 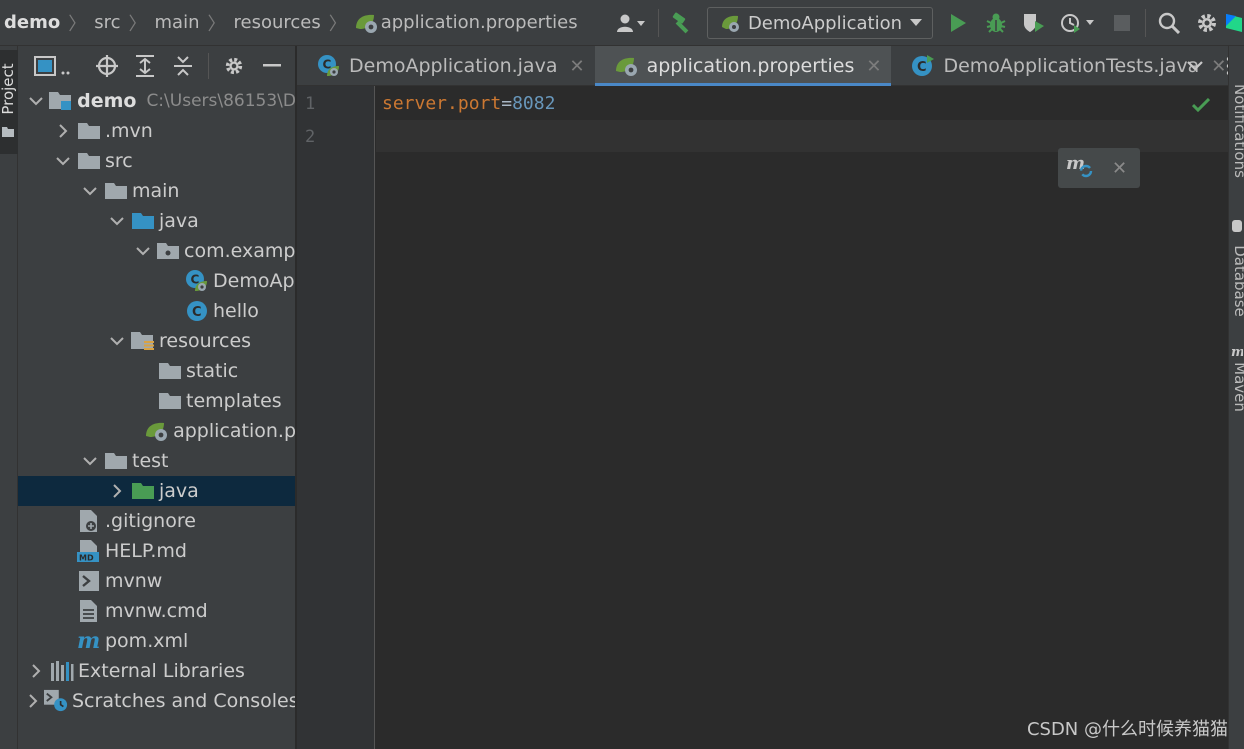 I want to click on tree-node: main, so click(x=156, y=191).